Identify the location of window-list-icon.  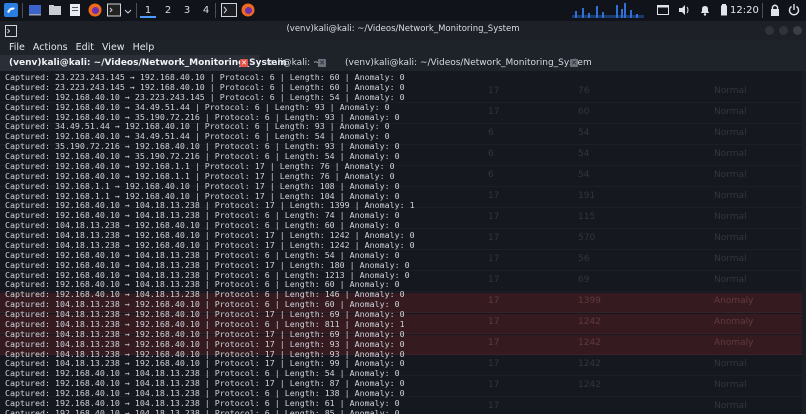
(663, 10).